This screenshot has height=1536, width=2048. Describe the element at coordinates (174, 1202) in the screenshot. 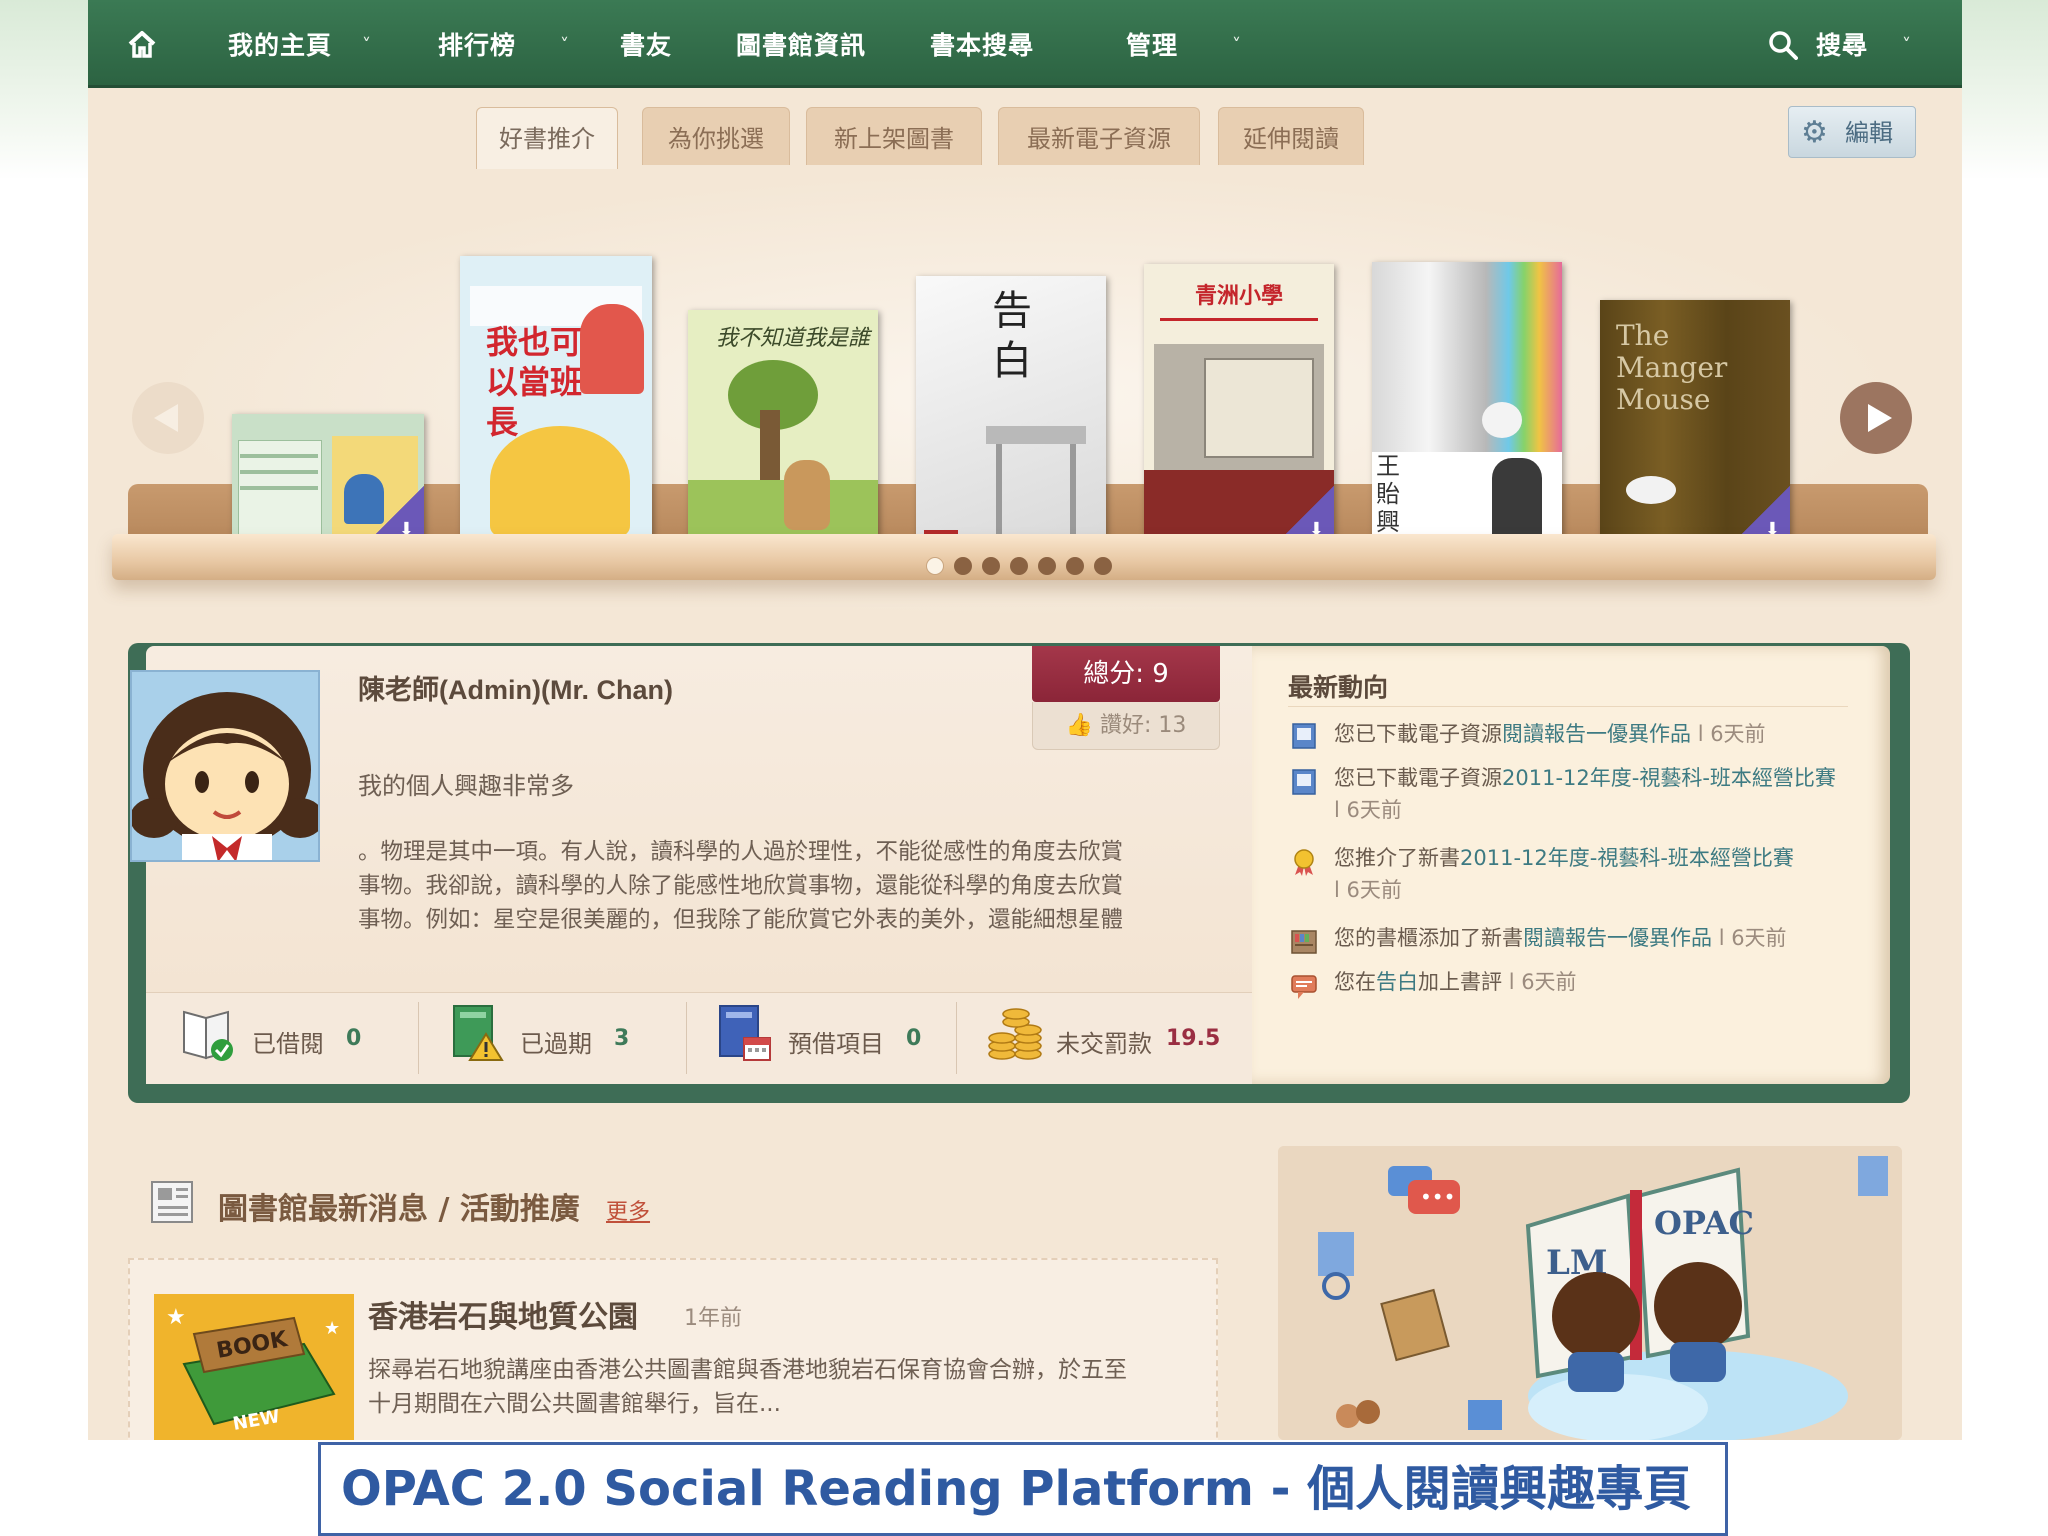

I see `newspaper-icon` at that location.